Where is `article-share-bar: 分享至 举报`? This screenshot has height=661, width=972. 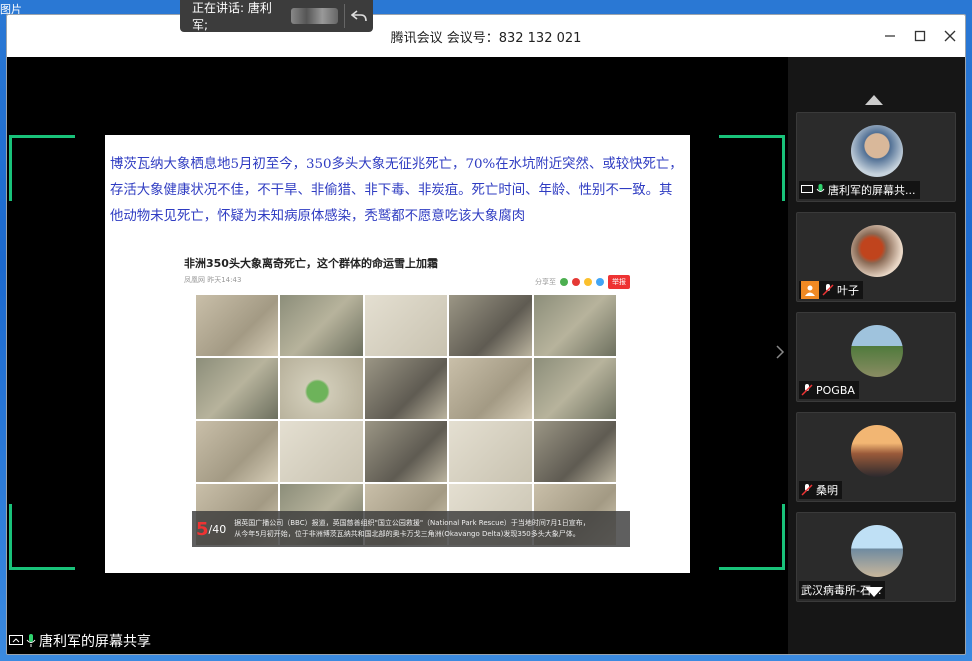 article-share-bar: 分享至 举报 is located at coordinates (582, 282).